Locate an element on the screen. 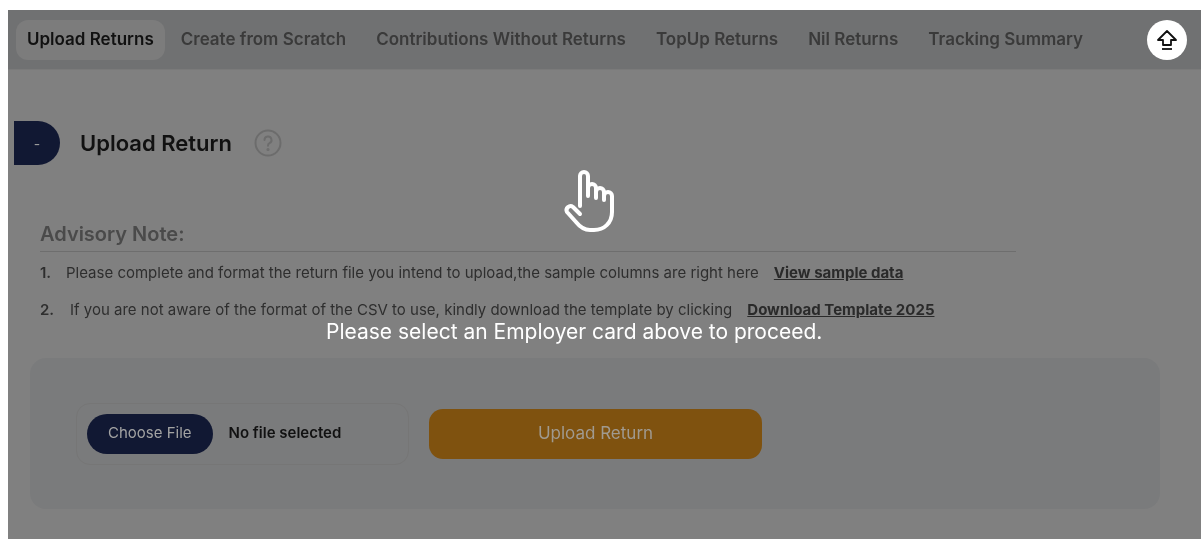 Image resolution: width=1201 pixels, height=539 pixels. collapse-toggle: - is located at coordinates (37, 143).